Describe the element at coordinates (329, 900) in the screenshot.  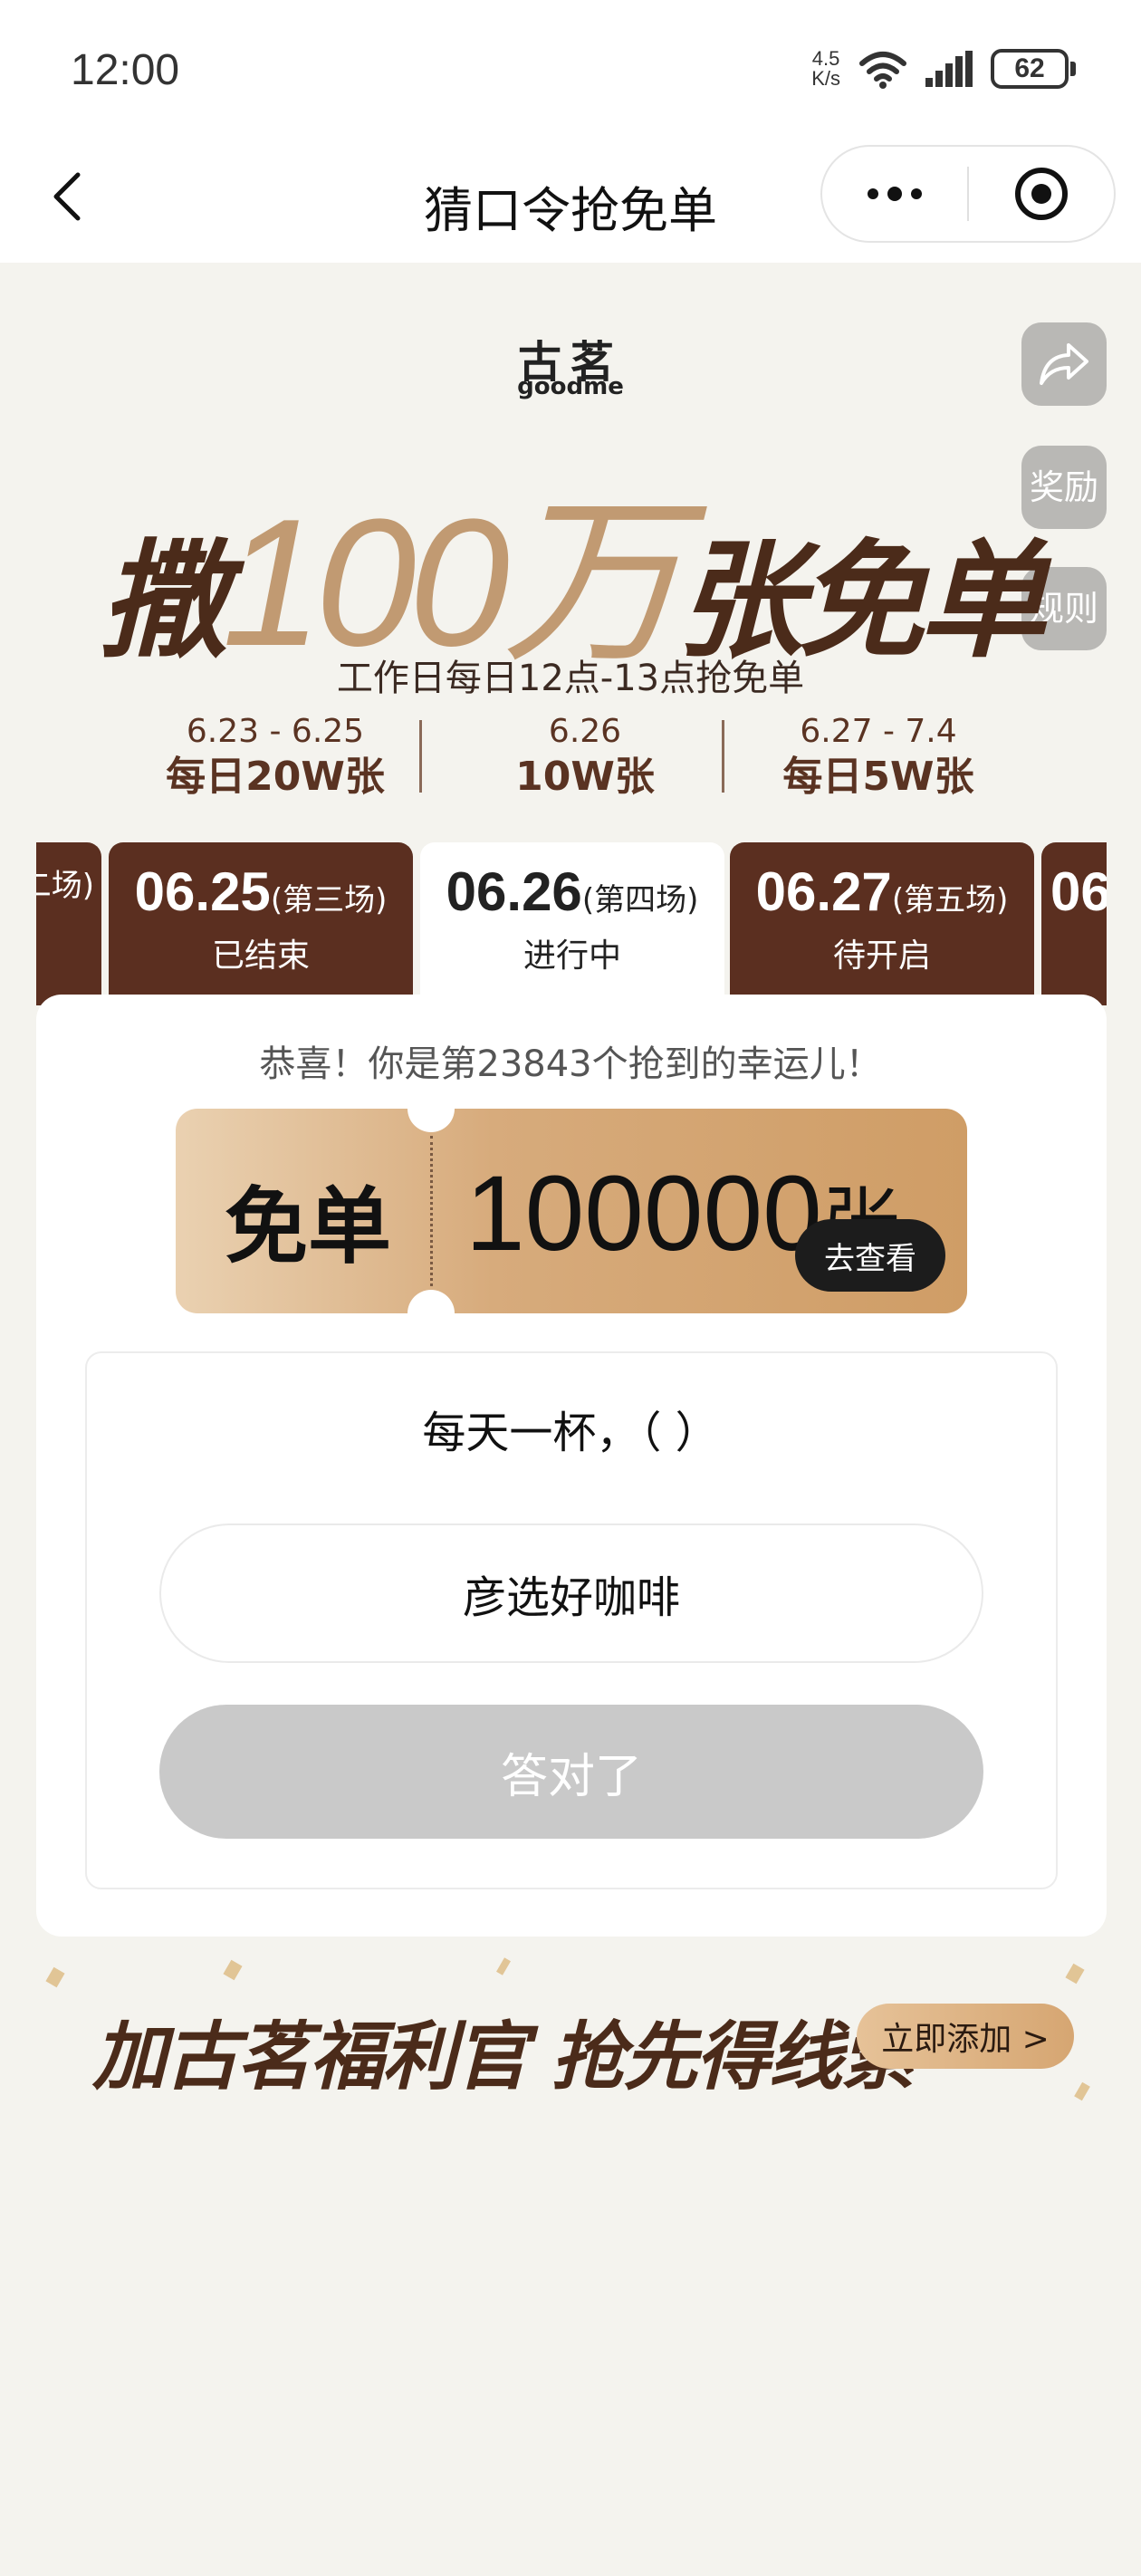
I see `session-label: (第三场)` at that location.